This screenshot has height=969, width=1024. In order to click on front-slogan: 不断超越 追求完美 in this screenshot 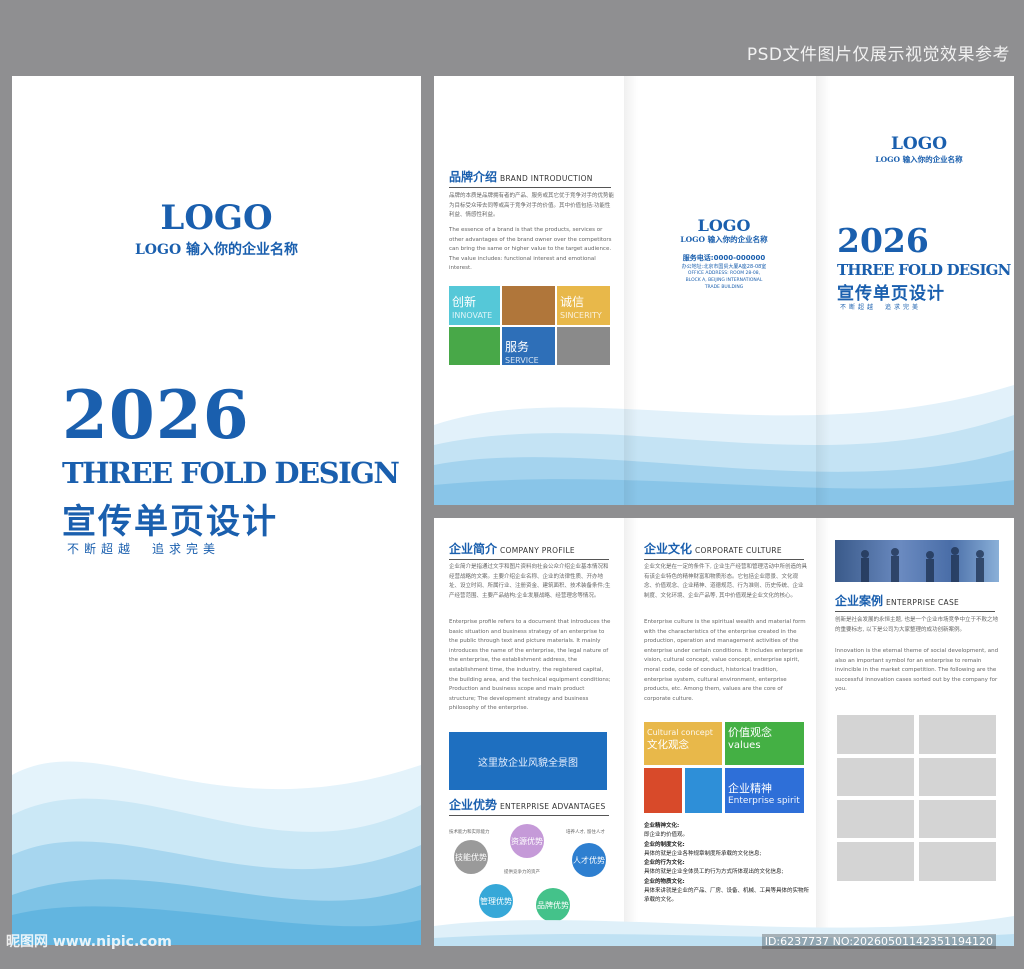, I will do `click(881, 307)`.